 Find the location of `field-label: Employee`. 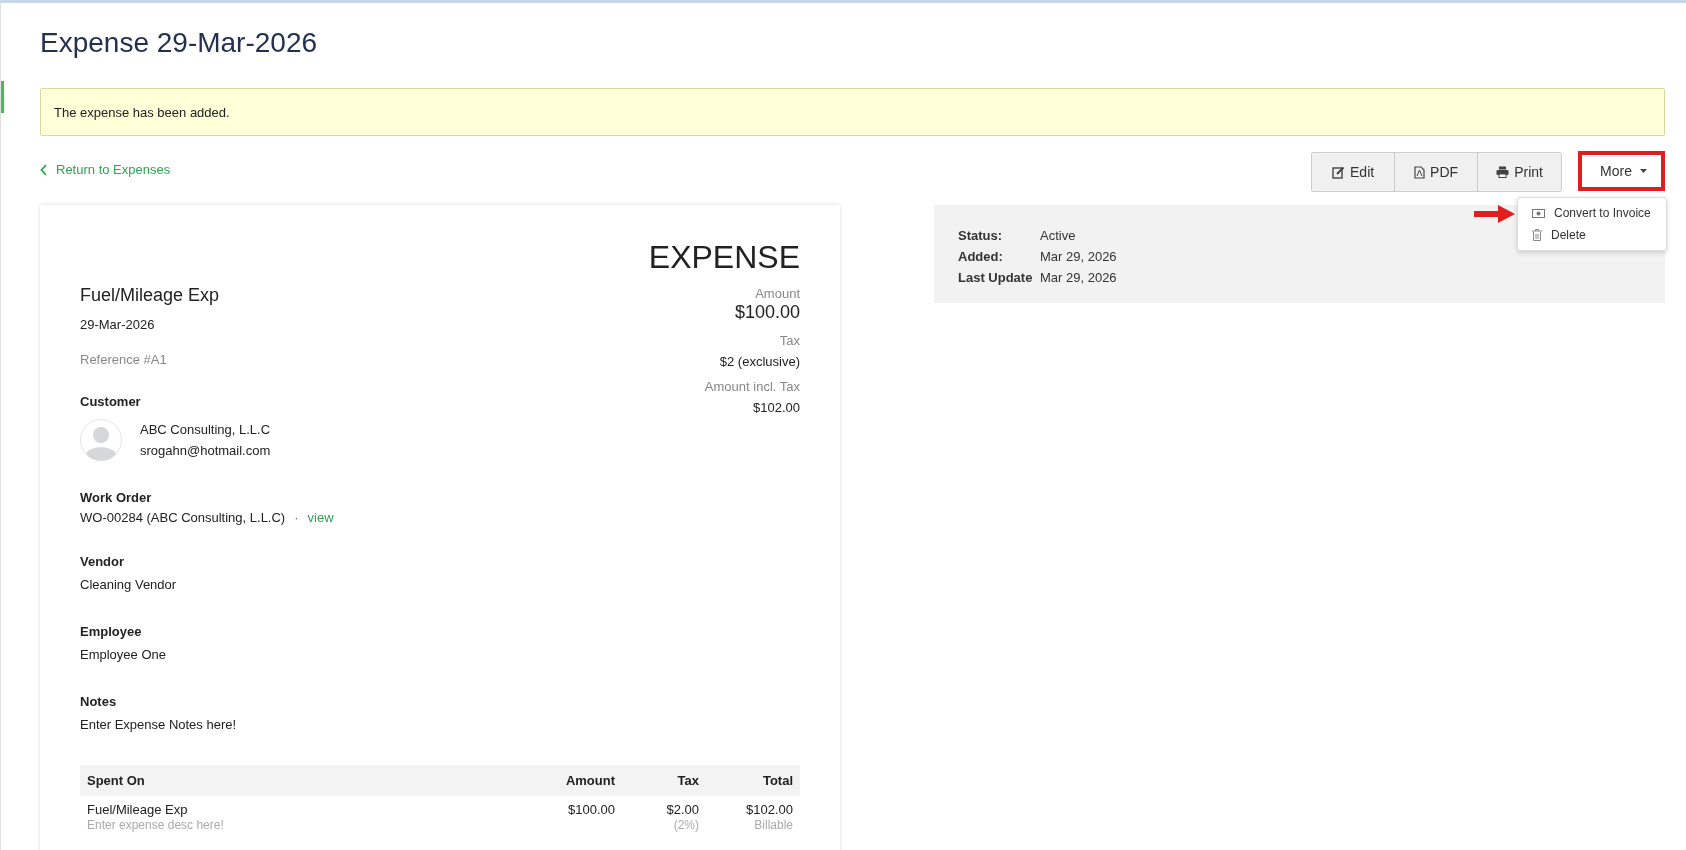

field-label: Employee is located at coordinates (111, 631).